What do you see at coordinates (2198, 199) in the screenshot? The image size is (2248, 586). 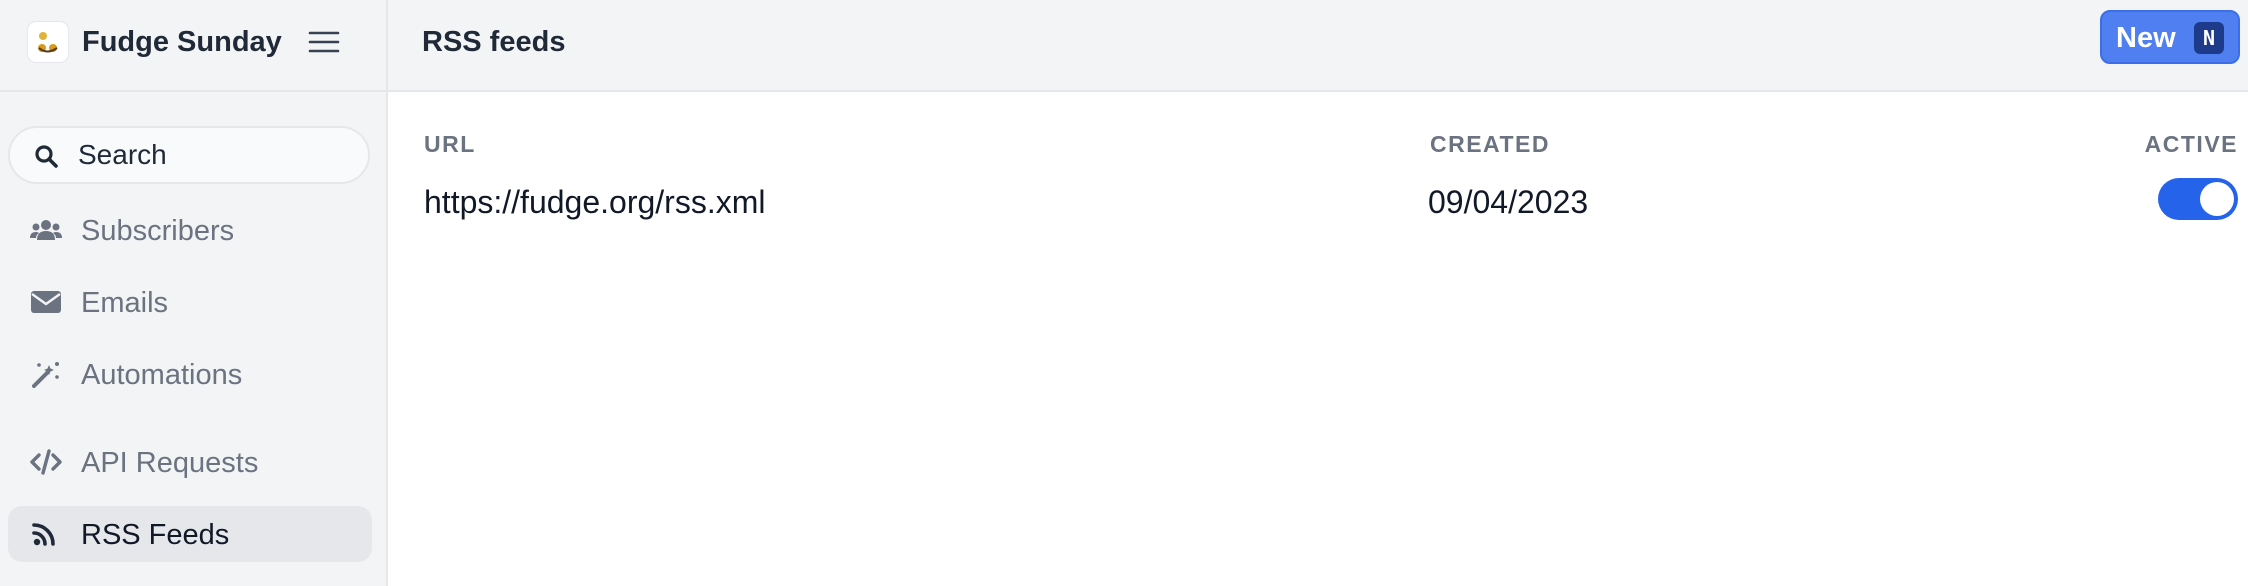 I see `active-toggle` at bounding box center [2198, 199].